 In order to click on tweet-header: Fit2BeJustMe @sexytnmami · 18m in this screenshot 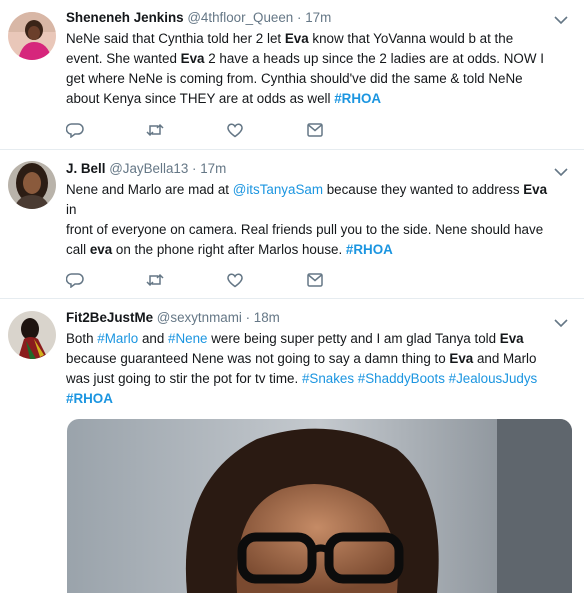, I will do `click(310, 318)`.